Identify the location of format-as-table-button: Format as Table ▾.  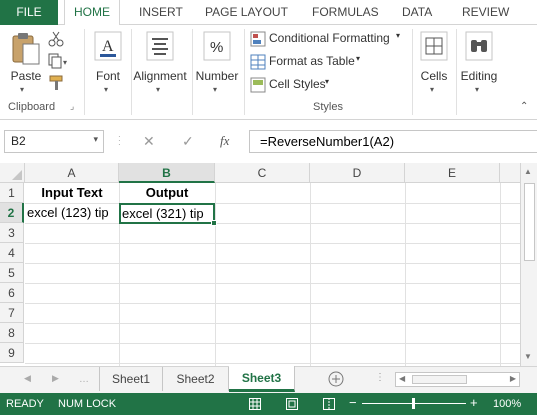
(308, 62).